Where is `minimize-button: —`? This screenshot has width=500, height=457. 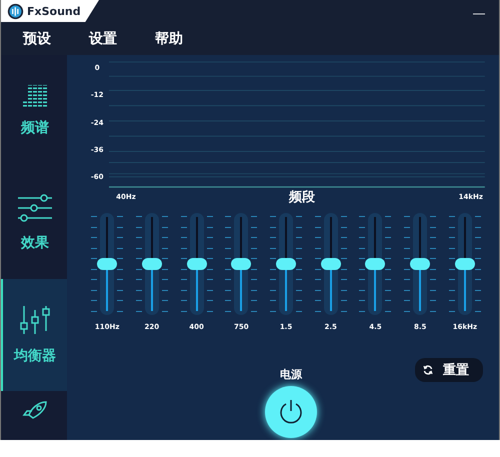
minimize-button: — is located at coordinates (479, 11).